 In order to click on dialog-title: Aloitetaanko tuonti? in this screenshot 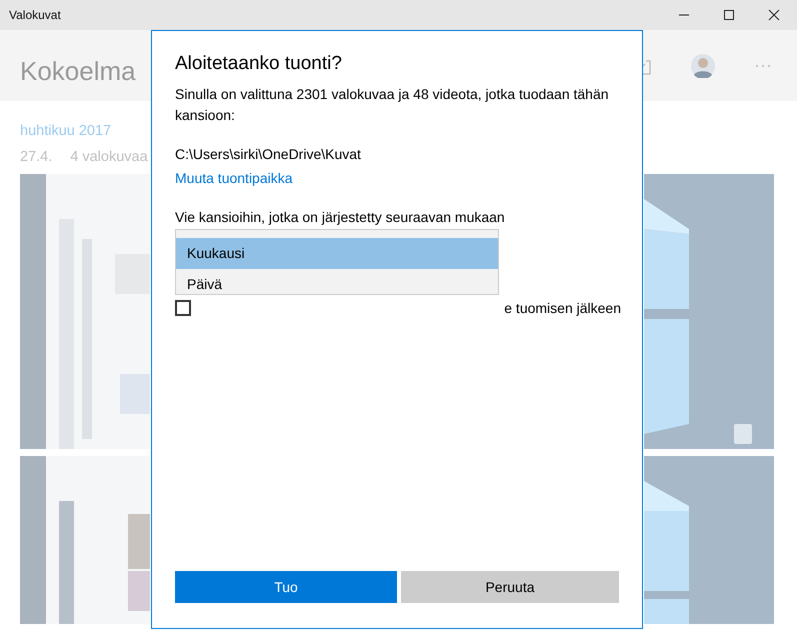, I will do `click(258, 64)`.